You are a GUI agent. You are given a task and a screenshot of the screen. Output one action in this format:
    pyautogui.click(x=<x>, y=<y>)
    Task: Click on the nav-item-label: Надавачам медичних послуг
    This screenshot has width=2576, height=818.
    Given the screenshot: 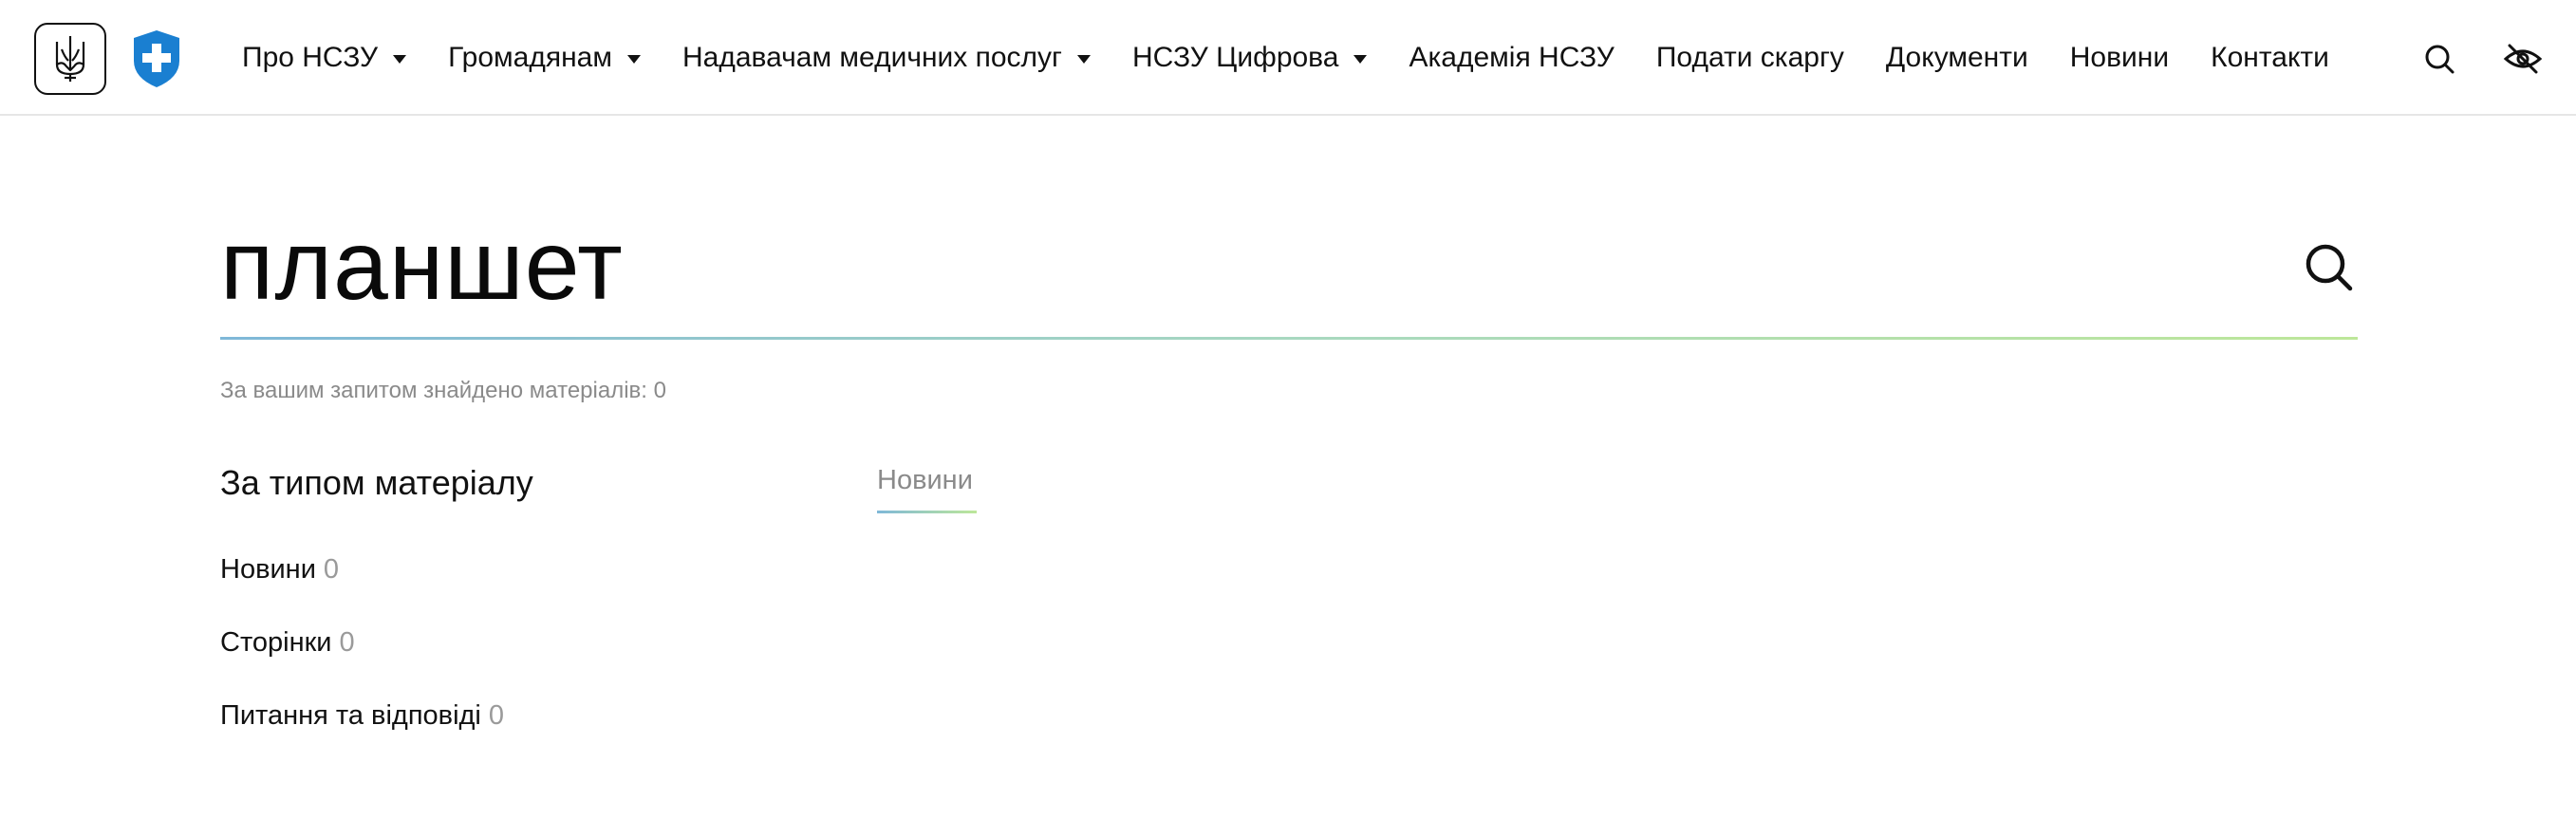 What is the action you would take?
    pyautogui.click(x=872, y=57)
    